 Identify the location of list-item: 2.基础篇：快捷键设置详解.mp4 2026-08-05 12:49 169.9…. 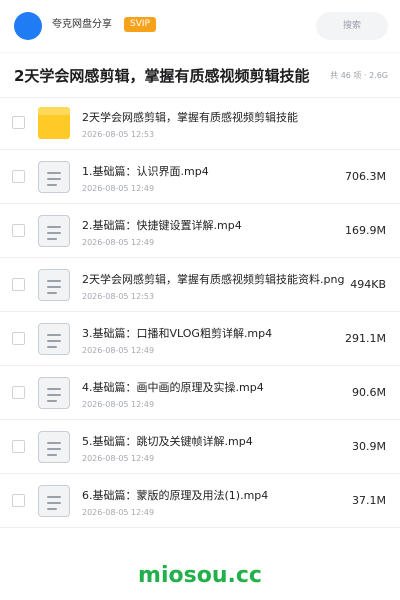
(200, 231).